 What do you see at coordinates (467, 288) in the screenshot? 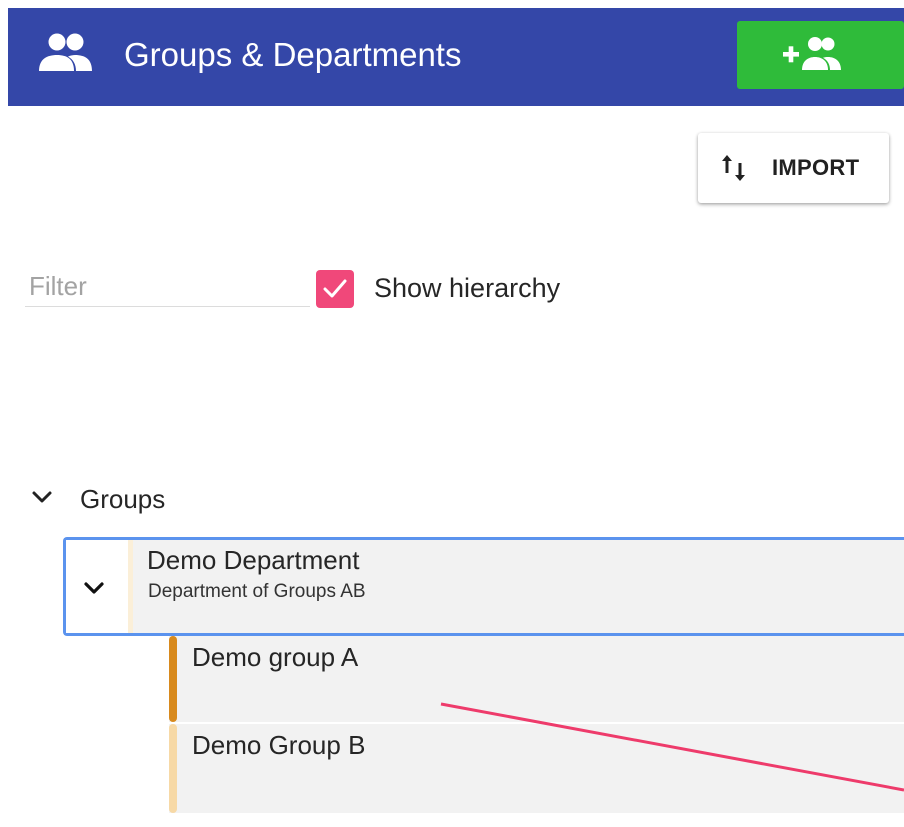
I see `show-hierarchy-label: Show hierarchy` at bounding box center [467, 288].